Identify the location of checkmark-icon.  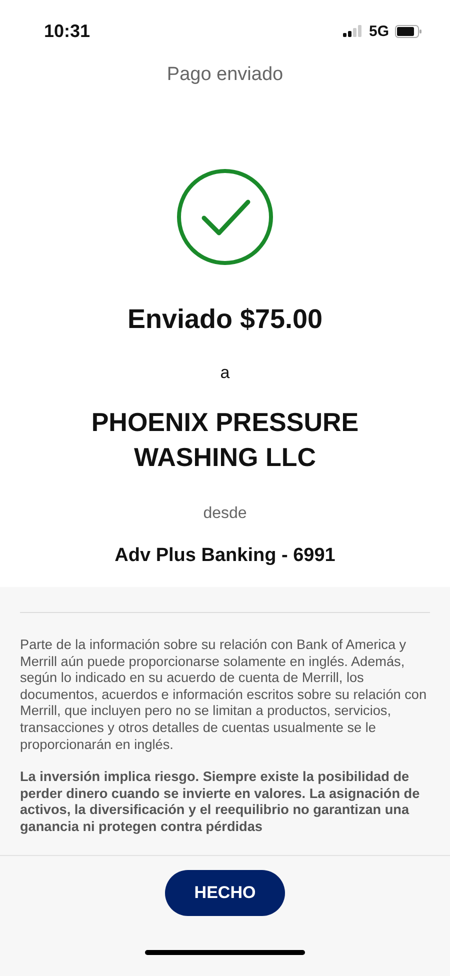
(225, 217).